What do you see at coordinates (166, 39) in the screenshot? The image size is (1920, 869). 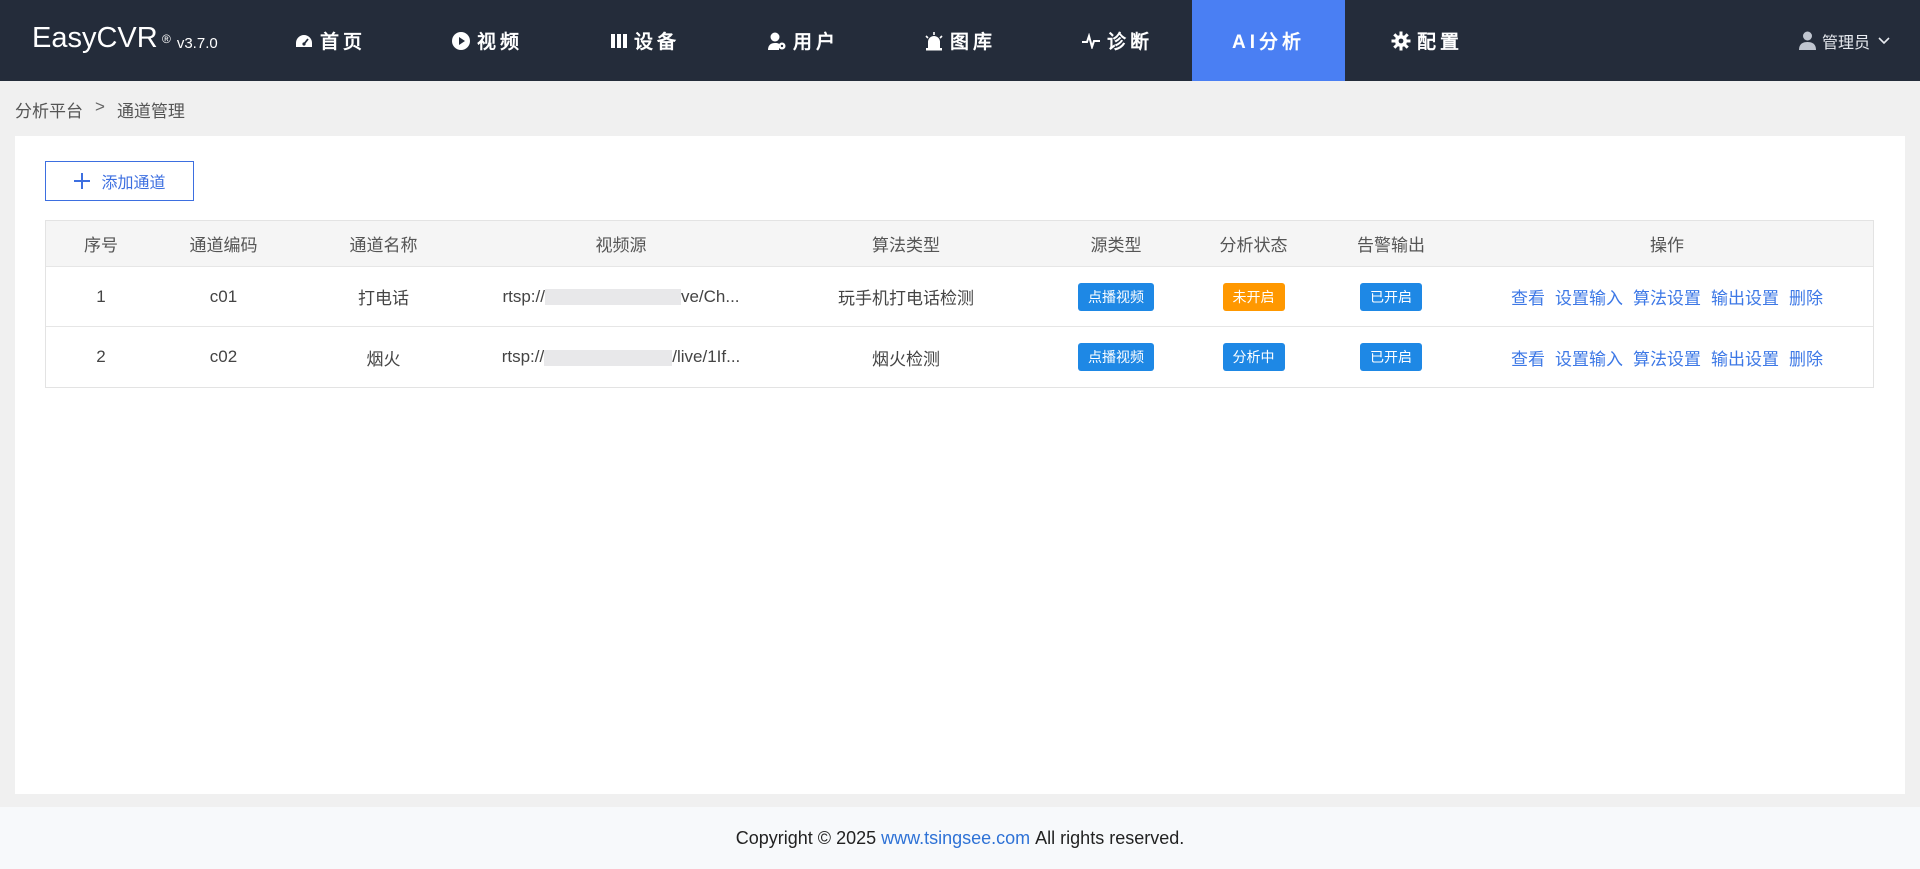 I see `registered-mark: ®` at bounding box center [166, 39].